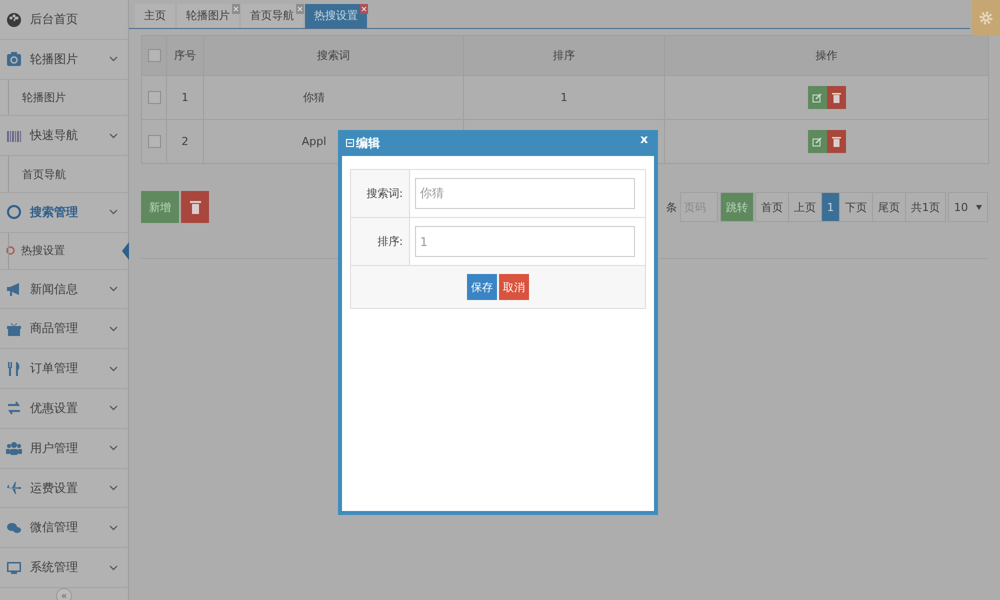 Image resolution: width=1000 pixels, height=600 pixels. Describe the element at coordinates (64, 528) in the screenshot. I see `sidebar-item: 微信管理` at that location.